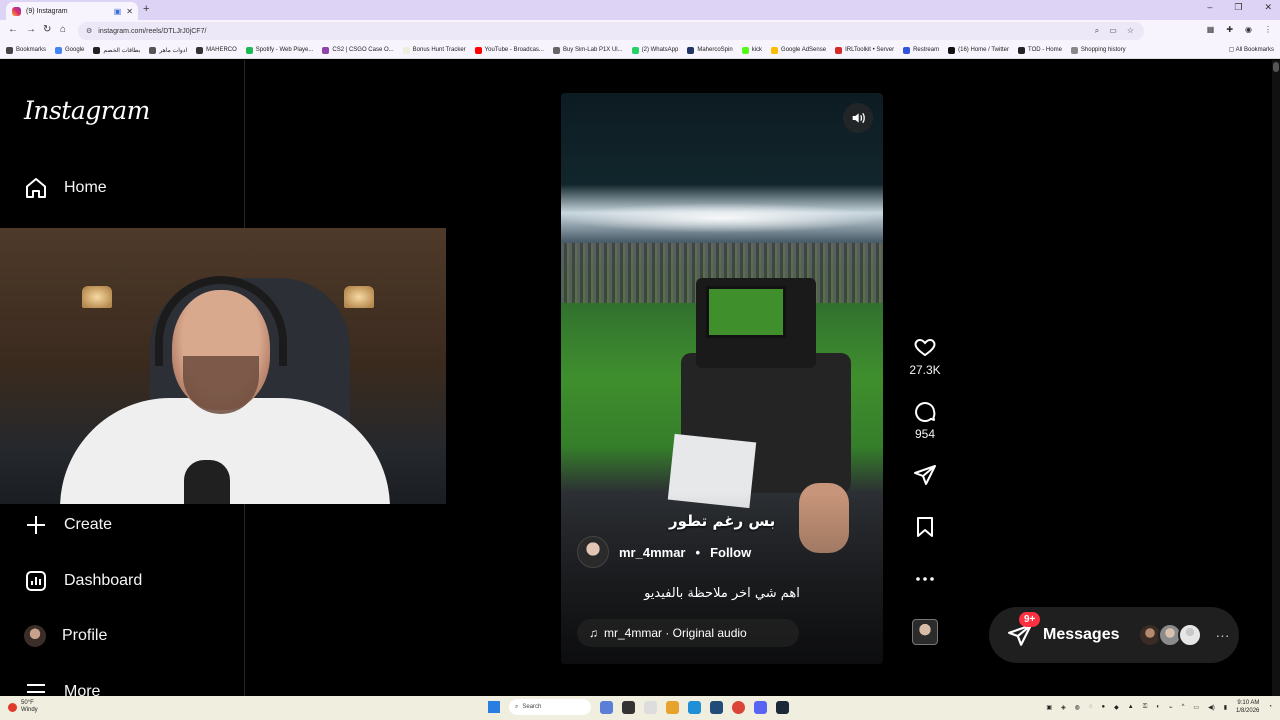 The width and height of the screenshot is (1280, 720). I want to click on comment-button: 954, so click(925, 420).